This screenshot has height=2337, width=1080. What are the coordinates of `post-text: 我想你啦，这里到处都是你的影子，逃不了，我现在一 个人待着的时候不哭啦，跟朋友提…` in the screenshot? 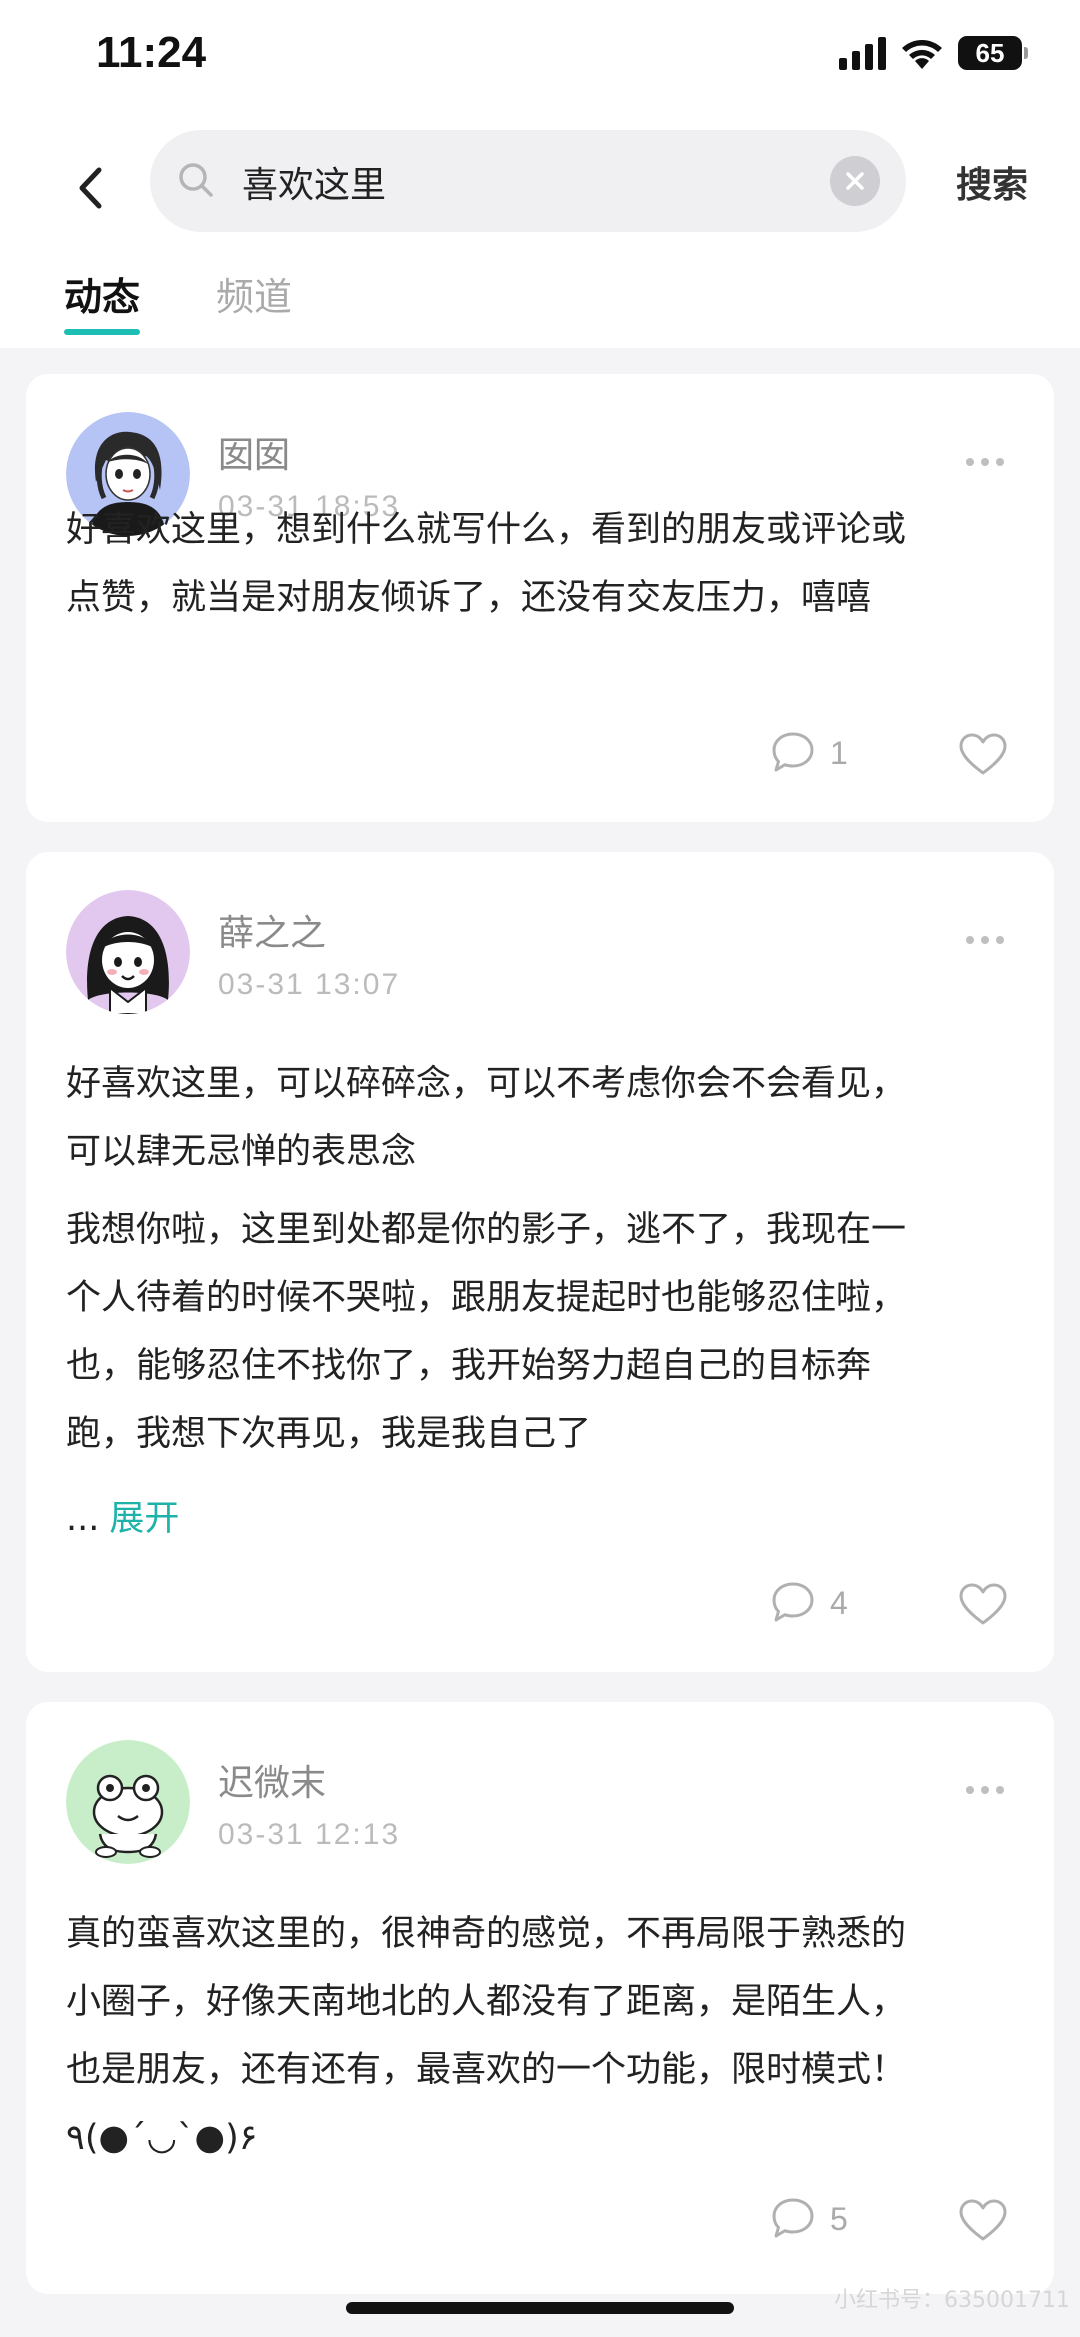 It's located at (486, 1332).